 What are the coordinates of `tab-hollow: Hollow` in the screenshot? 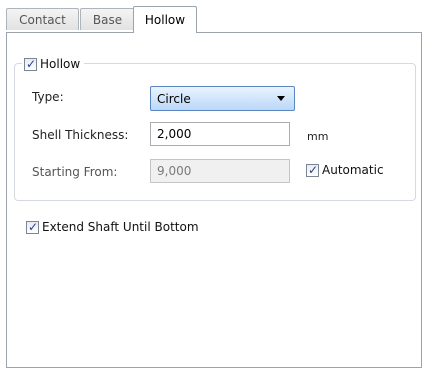 It's located at (165, 19).